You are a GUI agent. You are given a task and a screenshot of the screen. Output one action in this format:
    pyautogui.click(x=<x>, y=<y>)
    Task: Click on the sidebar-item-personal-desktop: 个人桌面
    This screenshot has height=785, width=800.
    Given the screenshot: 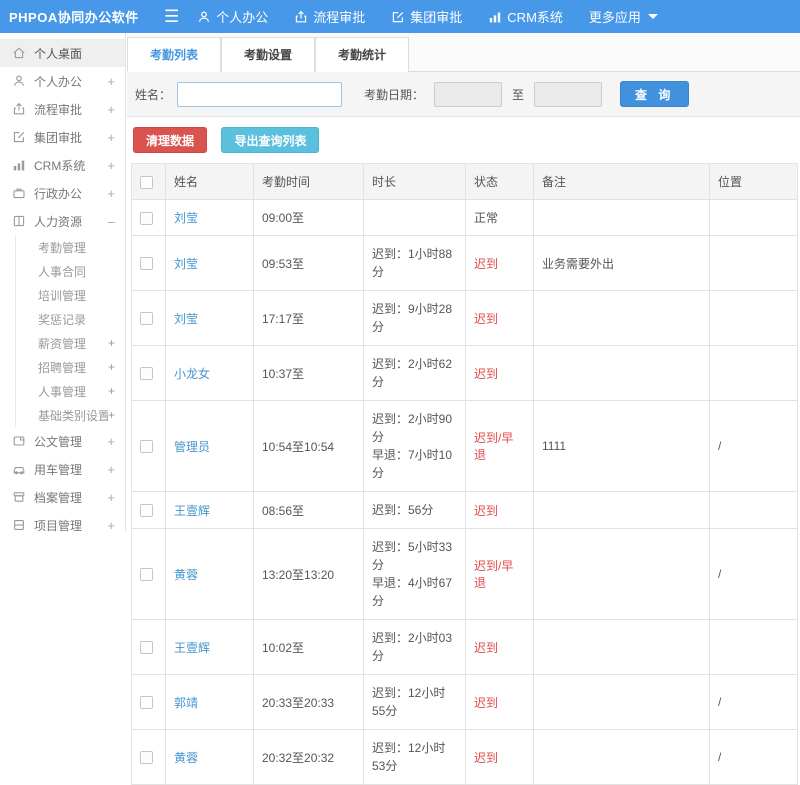 What is the action you would take?
    pyautogui.click(x=62, y=53)
    